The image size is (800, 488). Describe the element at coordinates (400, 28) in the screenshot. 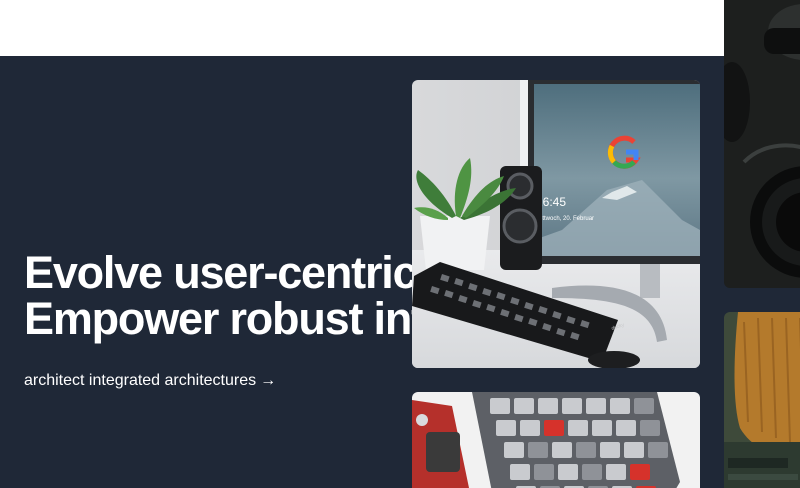

I see `top-bar` at that location.